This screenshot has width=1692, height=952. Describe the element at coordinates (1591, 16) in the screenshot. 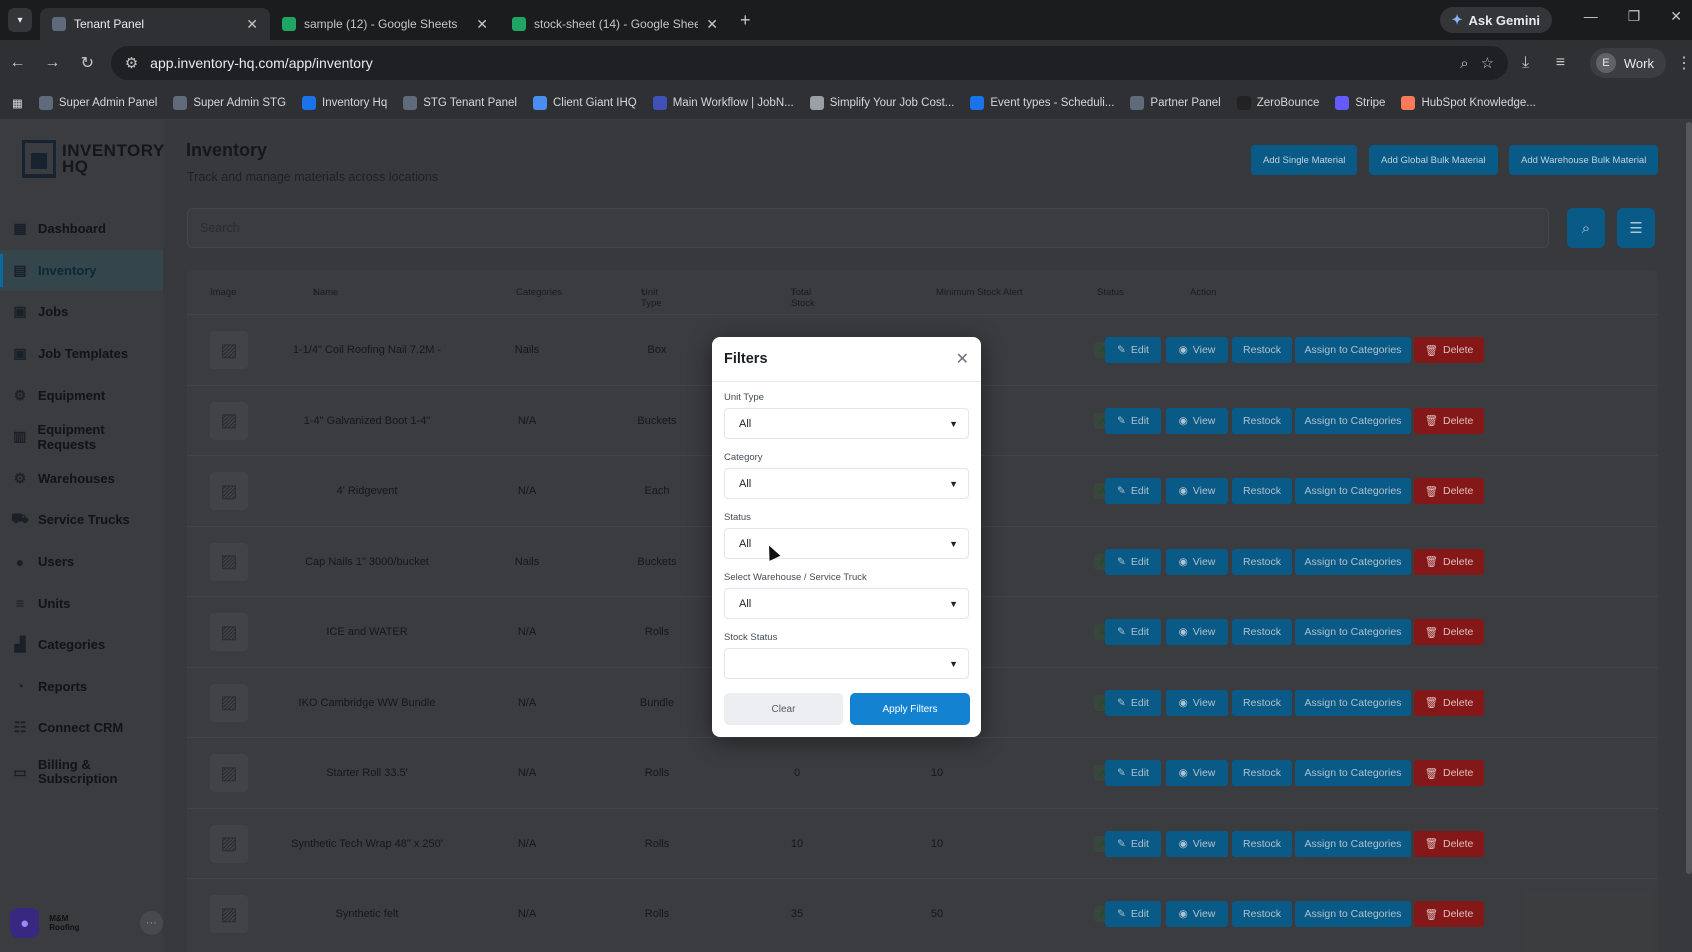

I see `minimize-icon: —` at that location.